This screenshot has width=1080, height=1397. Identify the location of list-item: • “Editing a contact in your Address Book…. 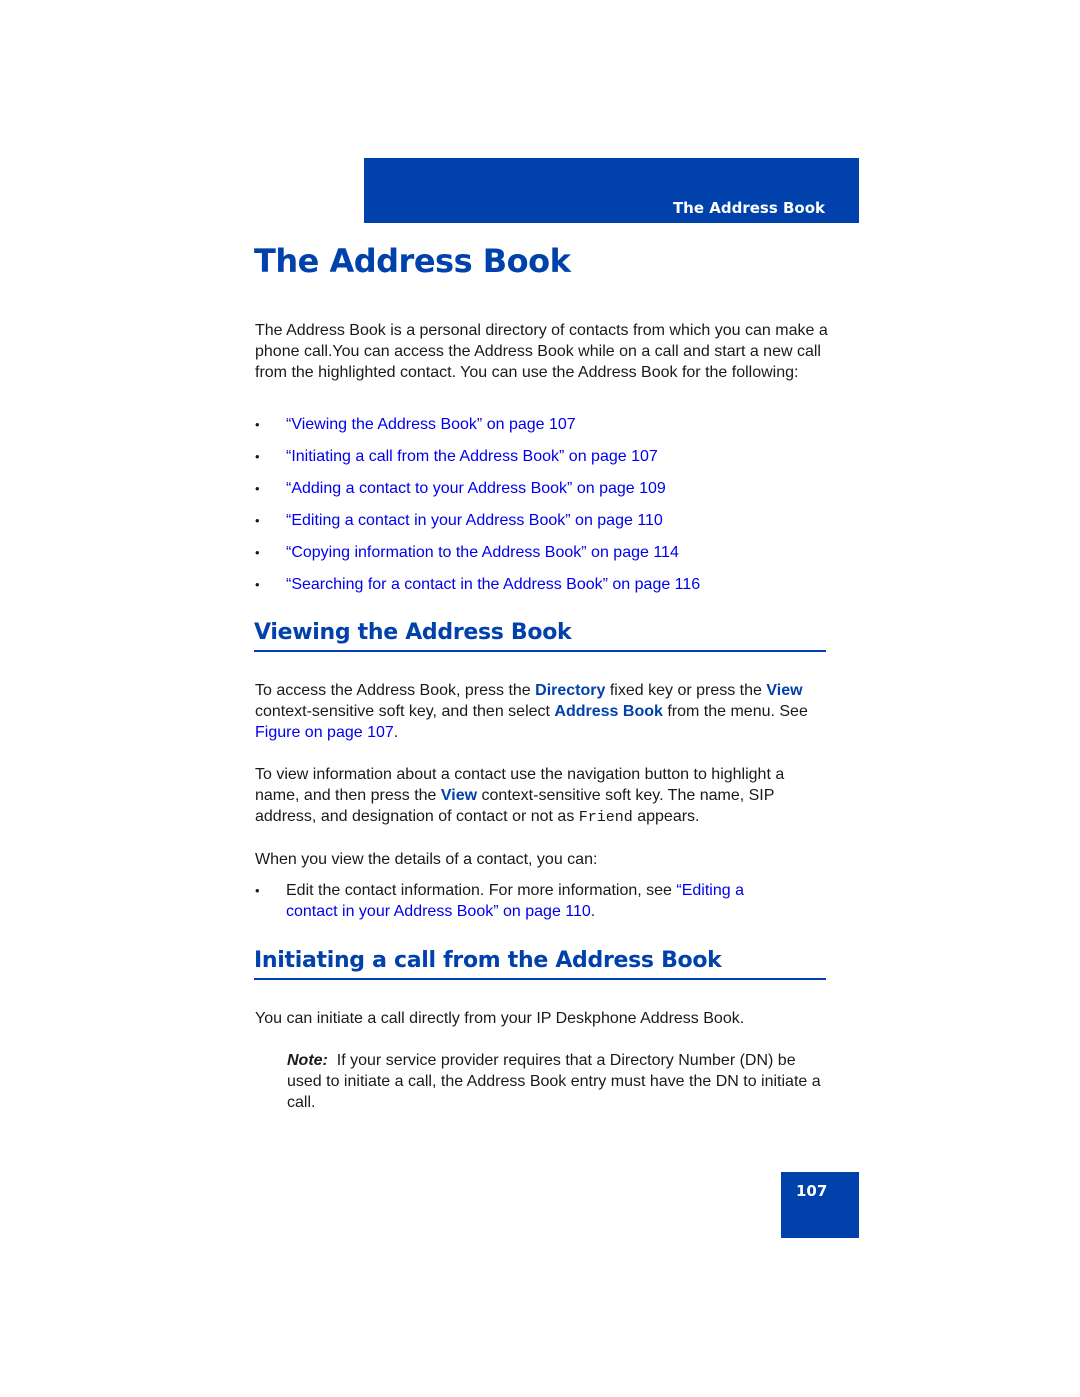
(477, 526).